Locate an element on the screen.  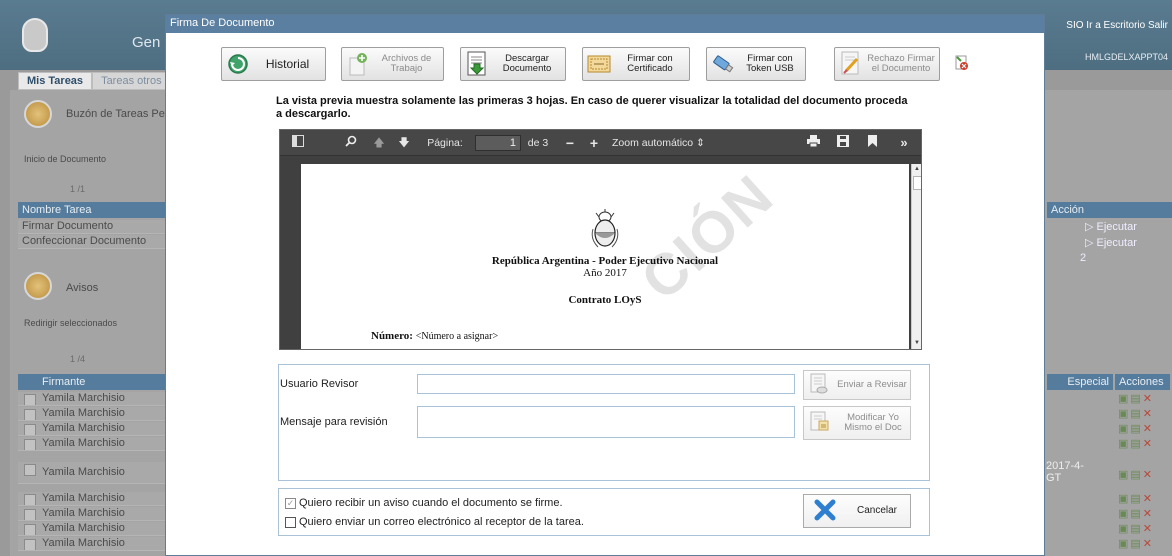
zoom-out-icon: − is located at coordinates (570, 143).